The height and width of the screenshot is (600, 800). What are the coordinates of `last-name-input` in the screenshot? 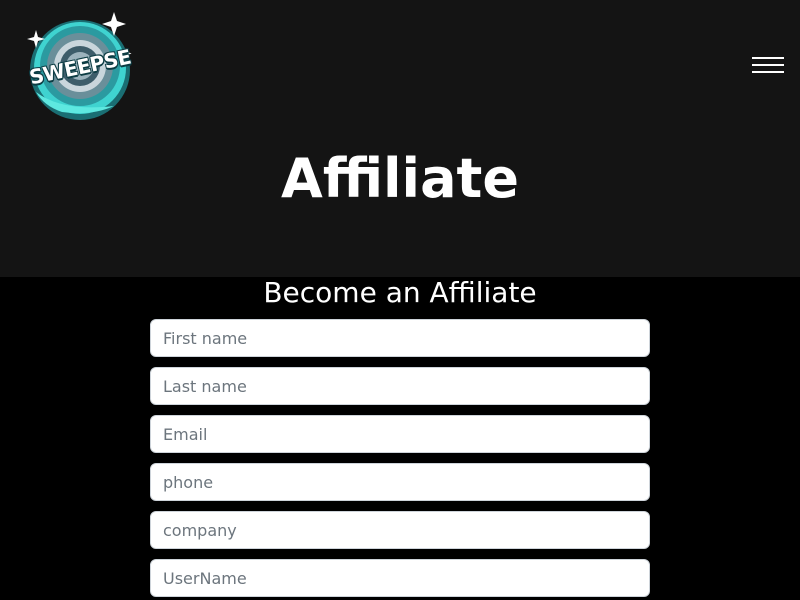 It's located at (400, 386).